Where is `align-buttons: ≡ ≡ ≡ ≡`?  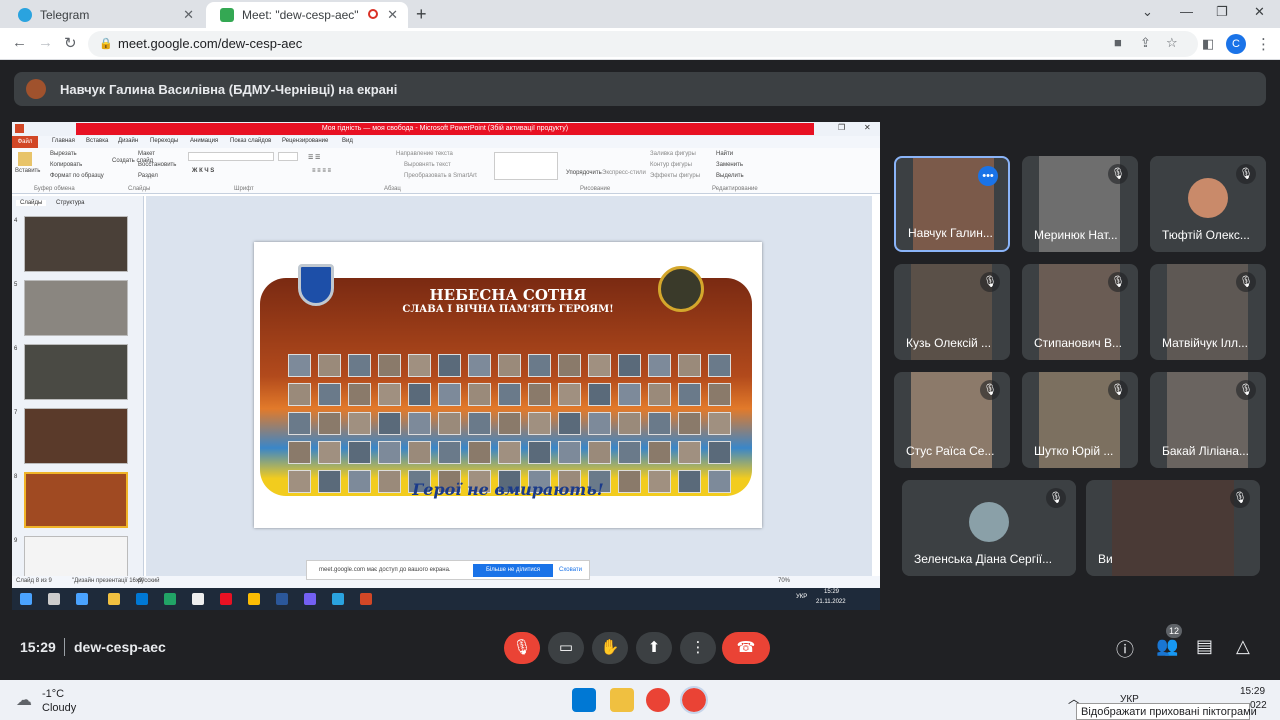 align-buttons: ≡ ≡ ≡ ≡ is located at coordinates (321, 171).